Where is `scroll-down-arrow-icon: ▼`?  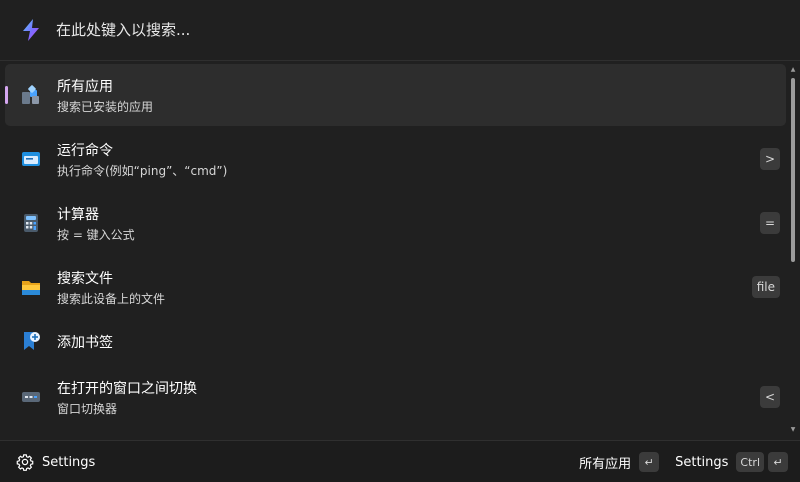
scroll-down-arrow-icon: ▼ is located at coordinates (793, 430).